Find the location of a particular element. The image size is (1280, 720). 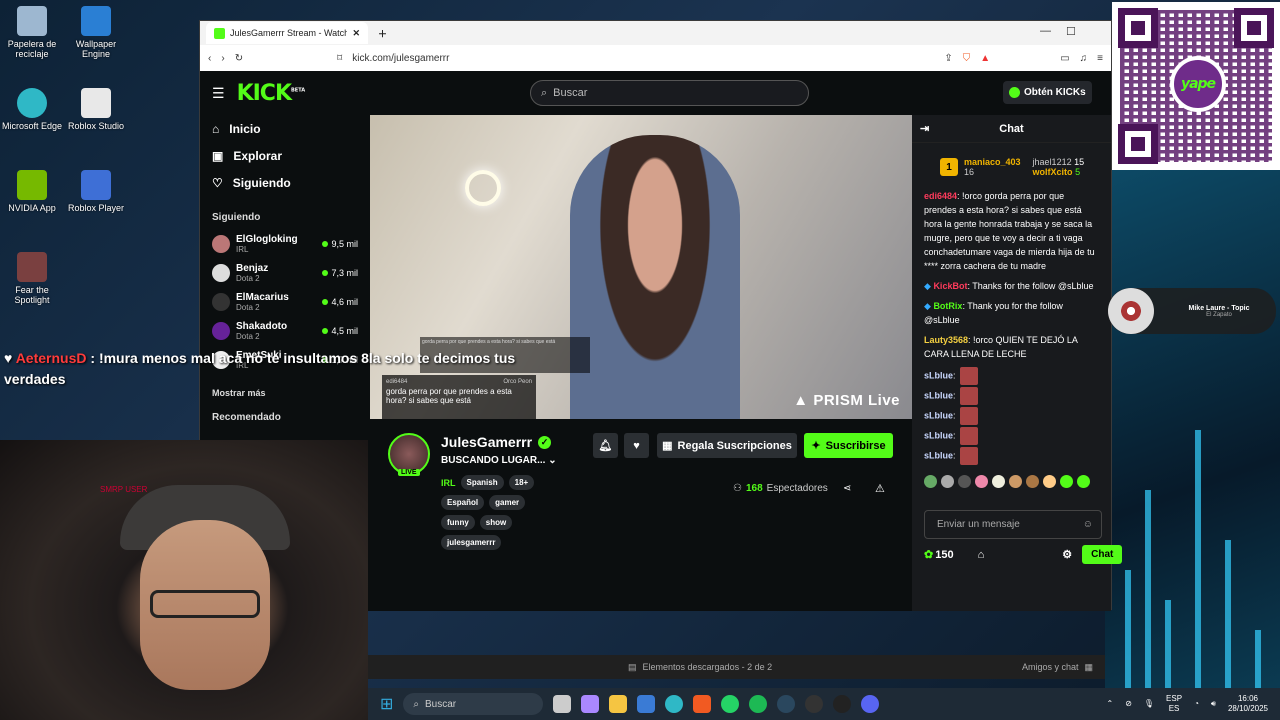

obs-icon is located at coordinates (842, 704).